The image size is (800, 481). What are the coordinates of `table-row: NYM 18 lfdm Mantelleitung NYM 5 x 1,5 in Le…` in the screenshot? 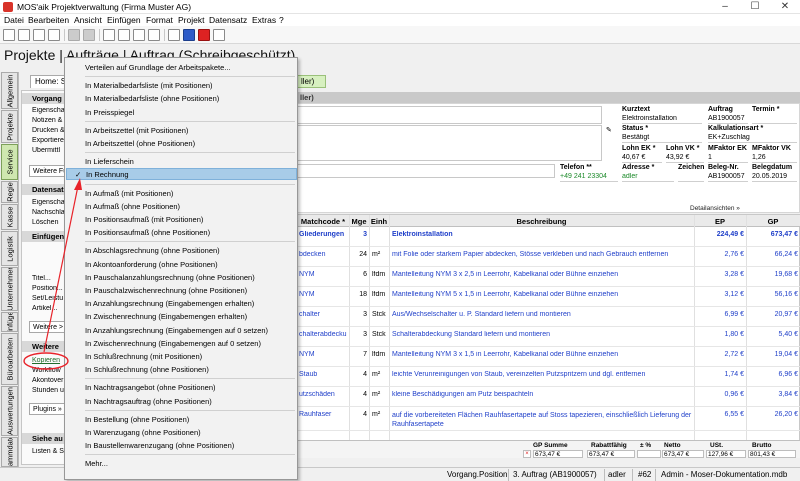 It's located at (548, 297).